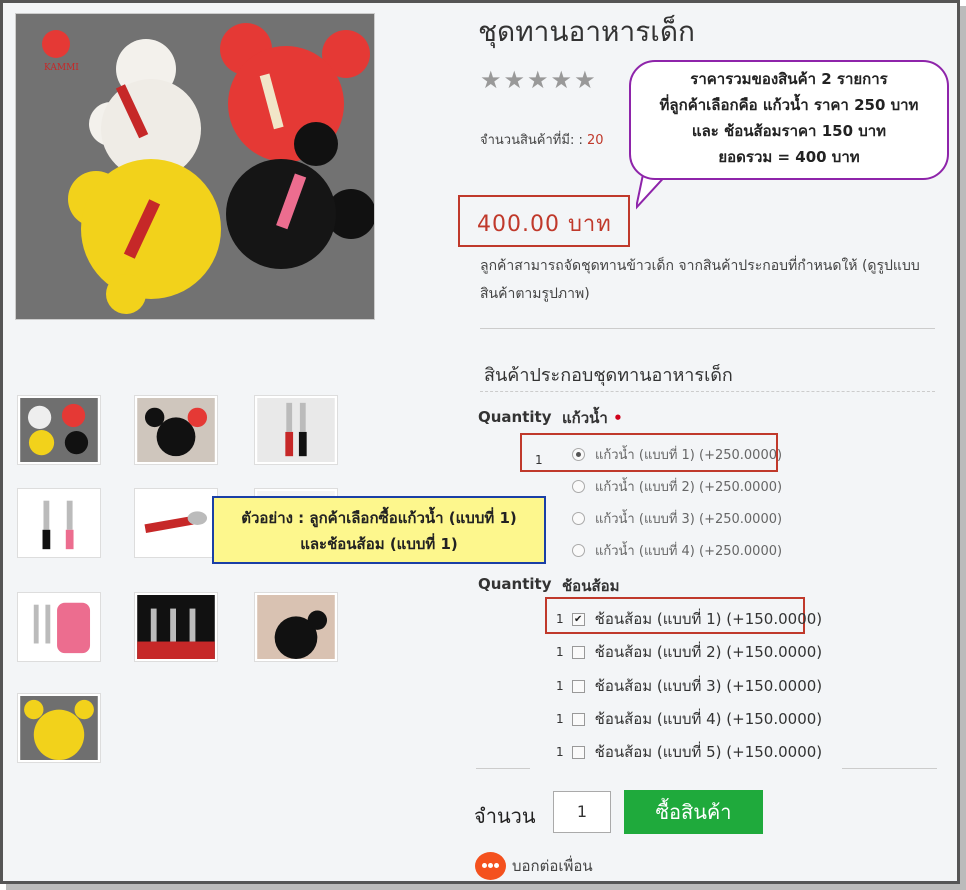 Image resolution: width=966 pixels, height=890 pixels. I want to click on callout-line: และ ช้อนส้อมราคา 150 บาท, so click(789, 131).